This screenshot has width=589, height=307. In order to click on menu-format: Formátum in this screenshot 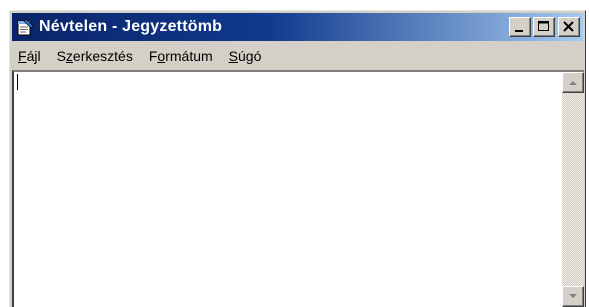, I will do `click(181, 56)`.